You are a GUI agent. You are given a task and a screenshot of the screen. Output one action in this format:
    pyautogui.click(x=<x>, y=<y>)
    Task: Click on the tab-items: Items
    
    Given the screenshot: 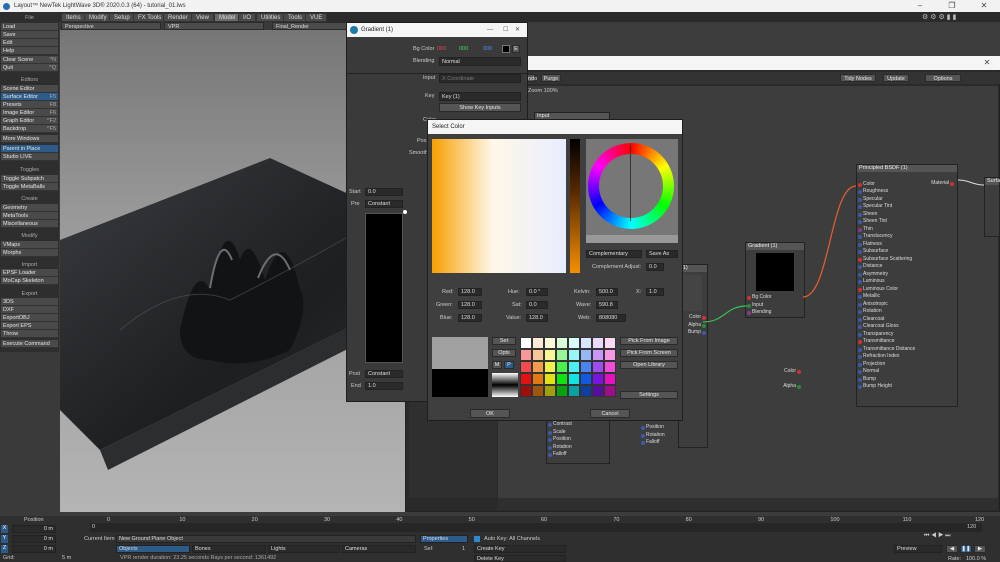 What is the action you would take?
    pyautogui.click(x=73, y=17)
    